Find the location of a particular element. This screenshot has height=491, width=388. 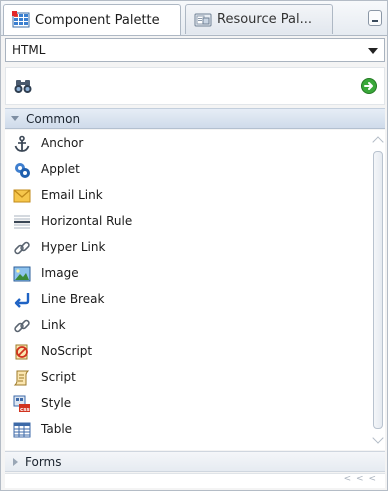

dropdown-selected-value: HTML is located at coordinates (29, 50).